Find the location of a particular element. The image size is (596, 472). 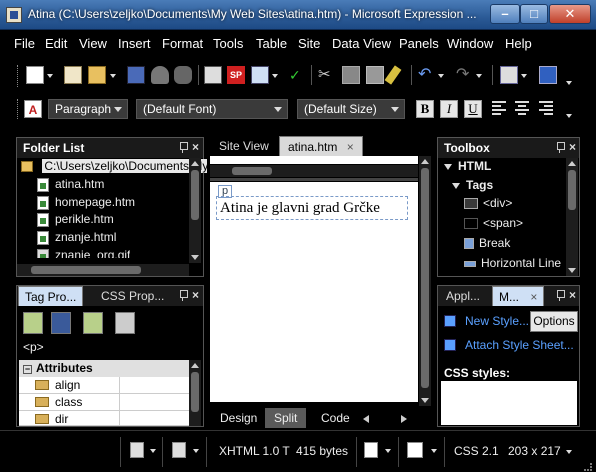

visual-aids-dropdown-icon is located at coordinates (153, 451).